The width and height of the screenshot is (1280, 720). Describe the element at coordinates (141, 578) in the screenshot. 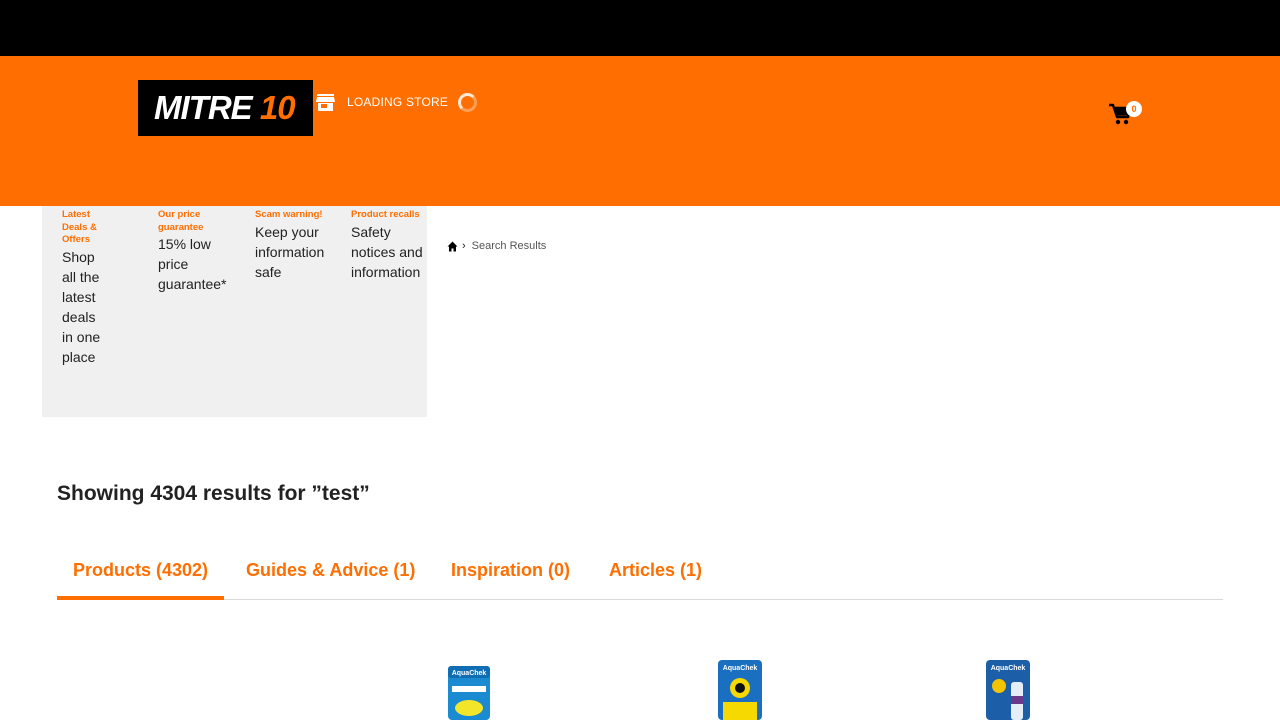

I see `tab-products: Products (4302)` at that location.